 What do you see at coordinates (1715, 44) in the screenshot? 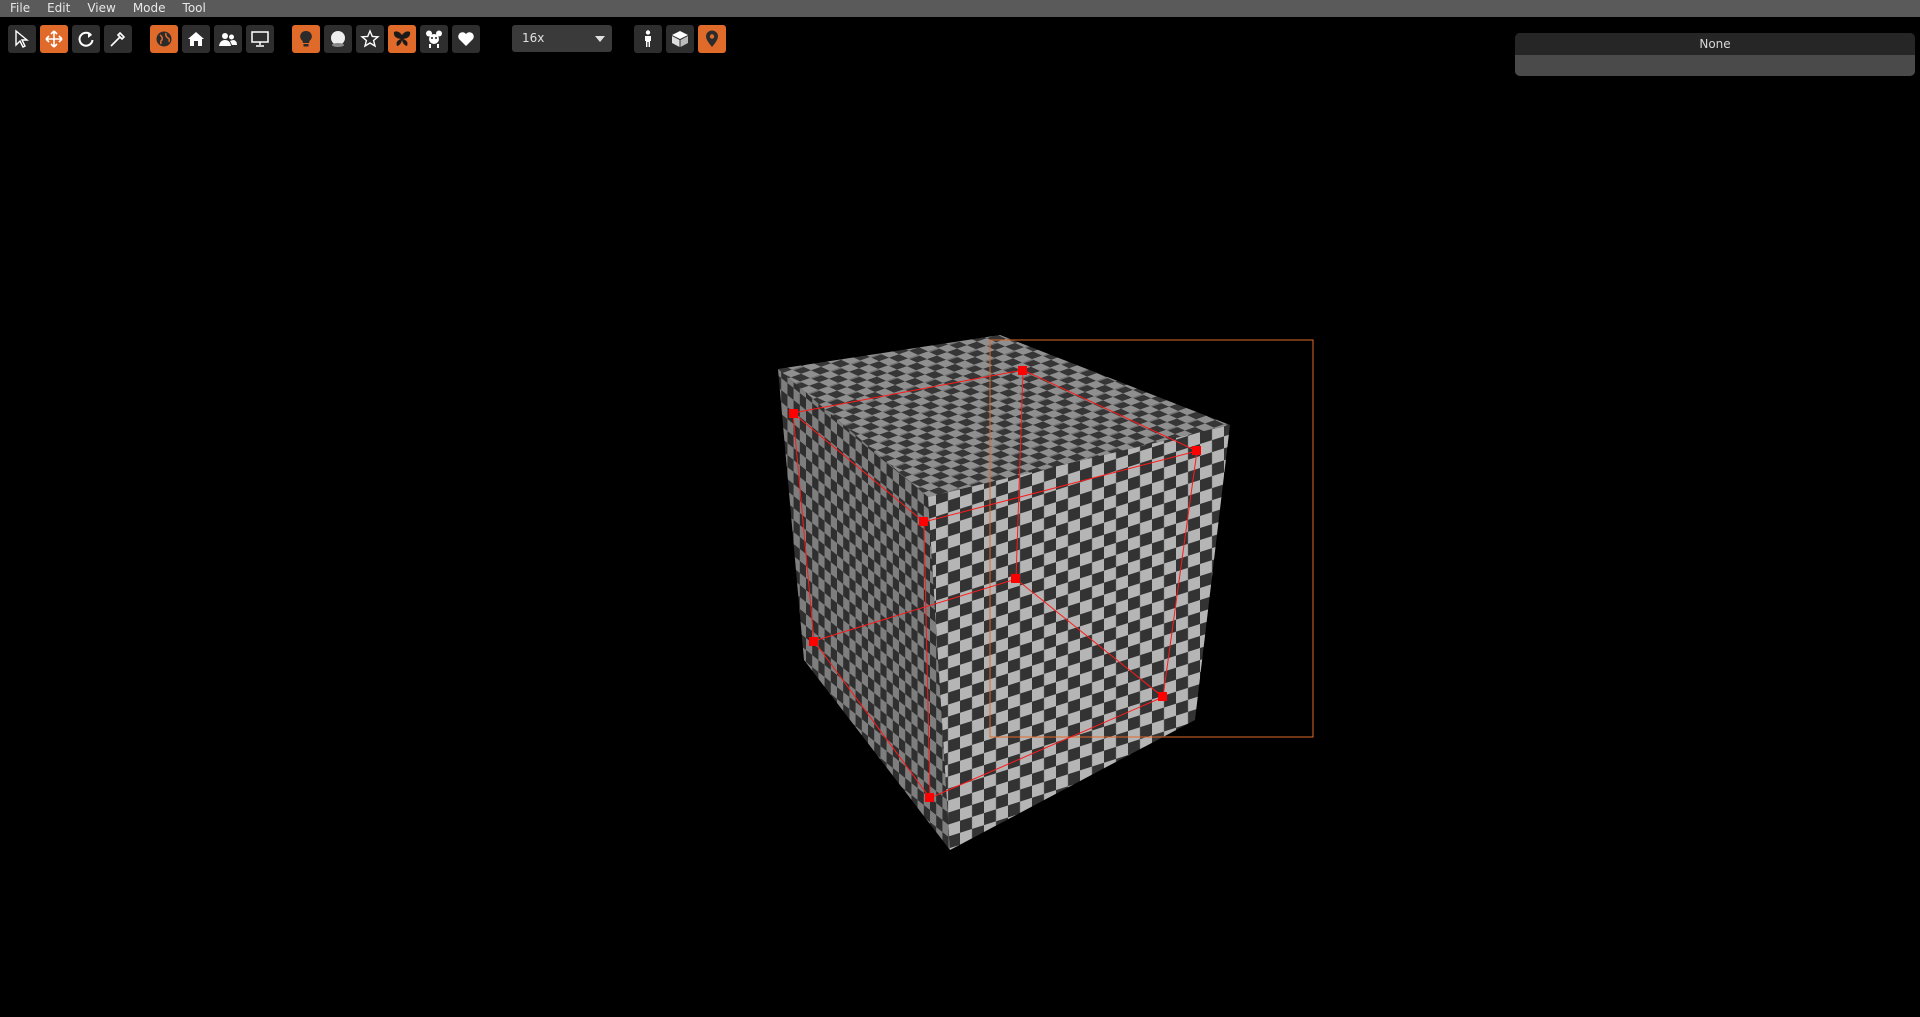
I see `selection-info-title: None` at bounding box center [1715, 44].